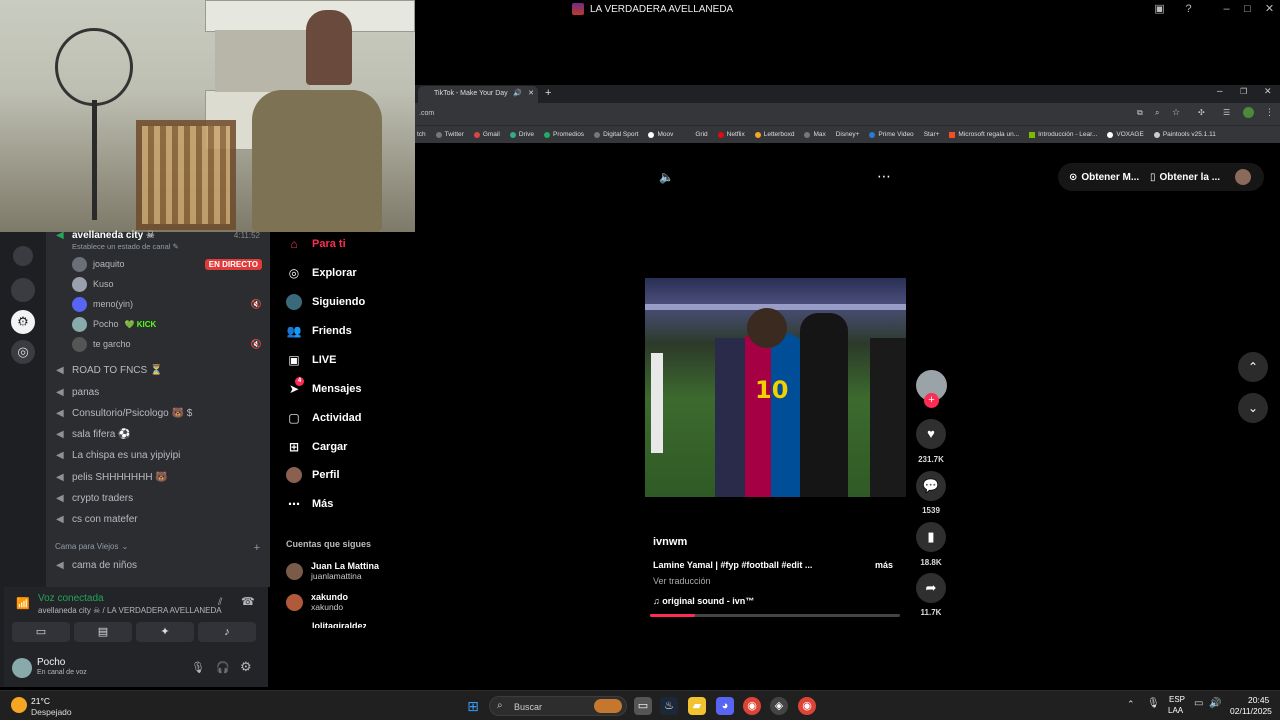 This screenshot has height=720, width=1280. I want to click on address-bar: .com ⧉ ⌕ ☆ ✣ ☰ ⋮, so click(847, 114).